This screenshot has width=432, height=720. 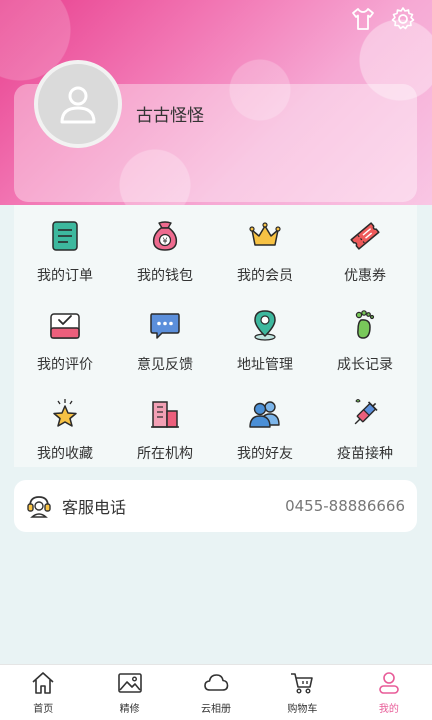 I want to click on avatar, so click(x=78, y=104).